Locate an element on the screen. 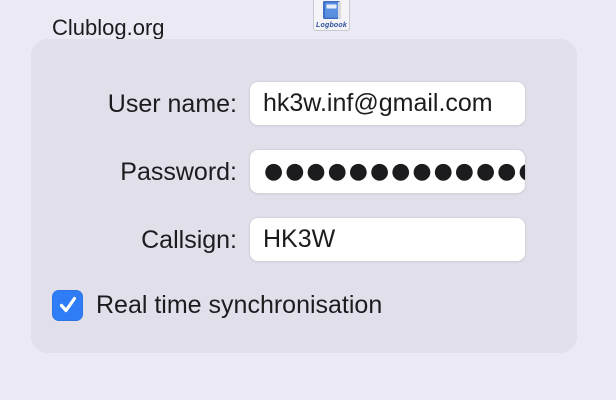  password-field: ●●●●●●●●●●●●●●●●● is located at coordinates (387, 171).